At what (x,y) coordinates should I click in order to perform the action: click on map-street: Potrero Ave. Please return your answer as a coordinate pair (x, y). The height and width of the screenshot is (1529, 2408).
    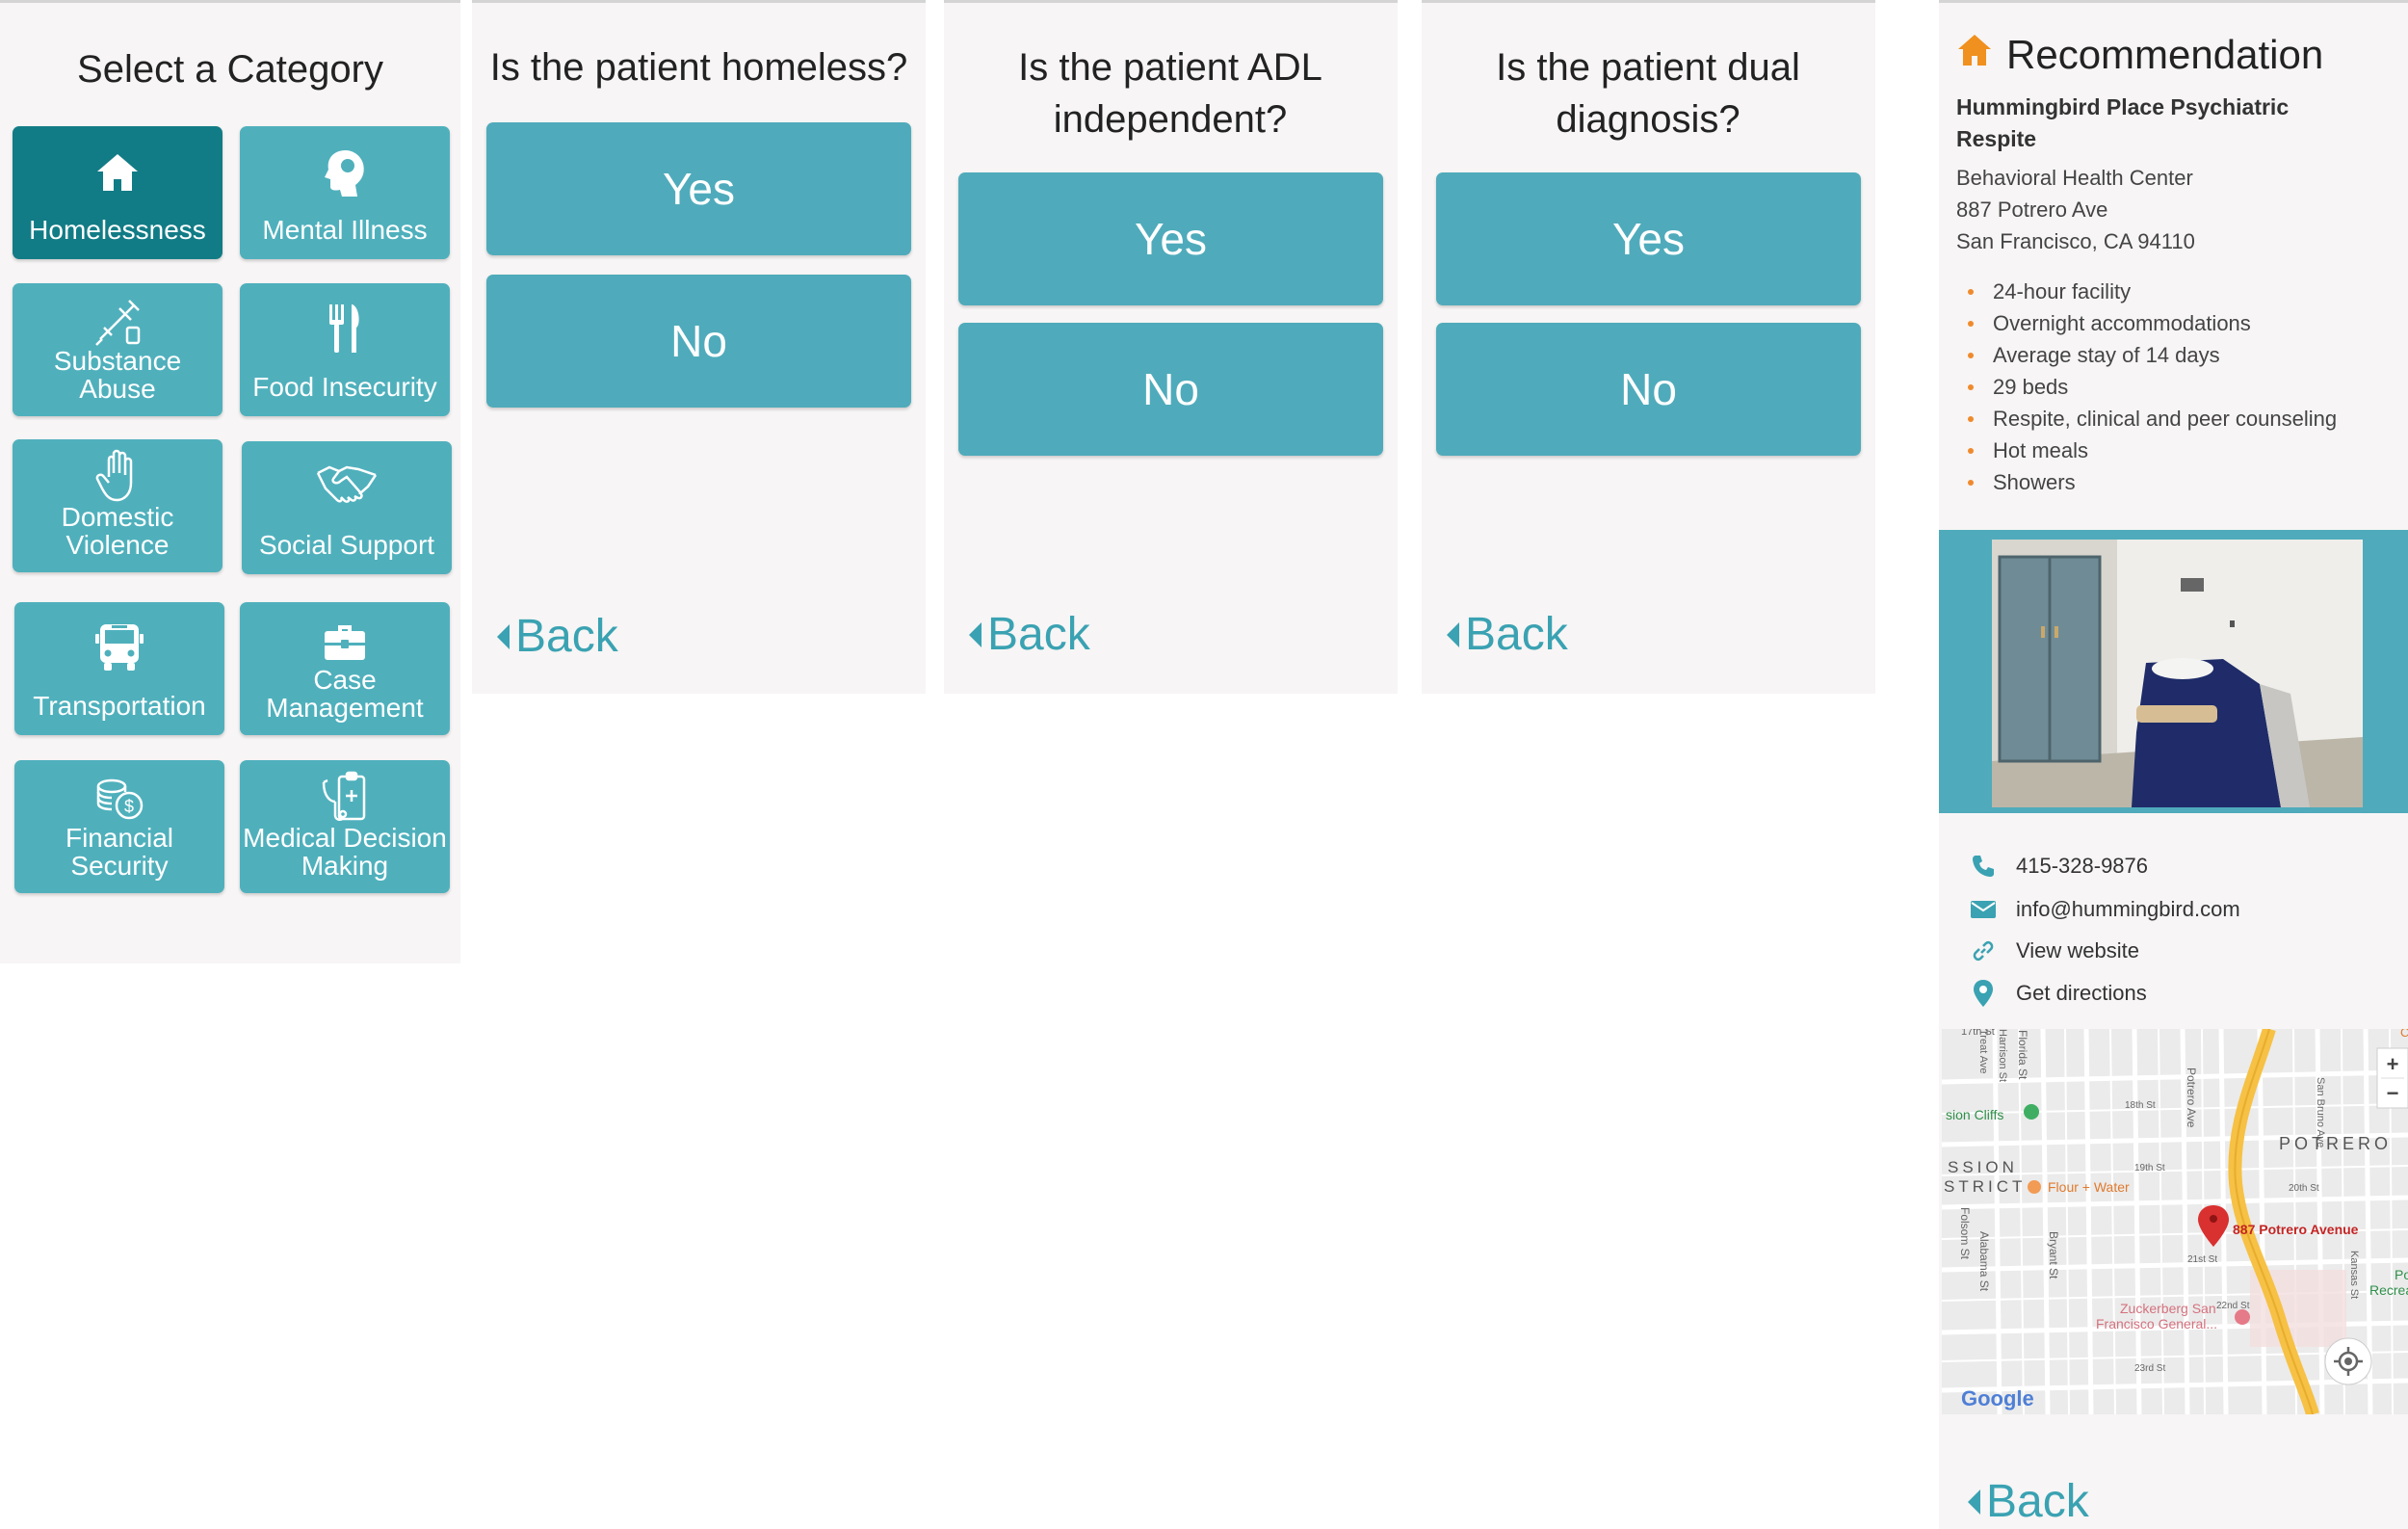
    Looking at the image, I should click on (2191, 1098).